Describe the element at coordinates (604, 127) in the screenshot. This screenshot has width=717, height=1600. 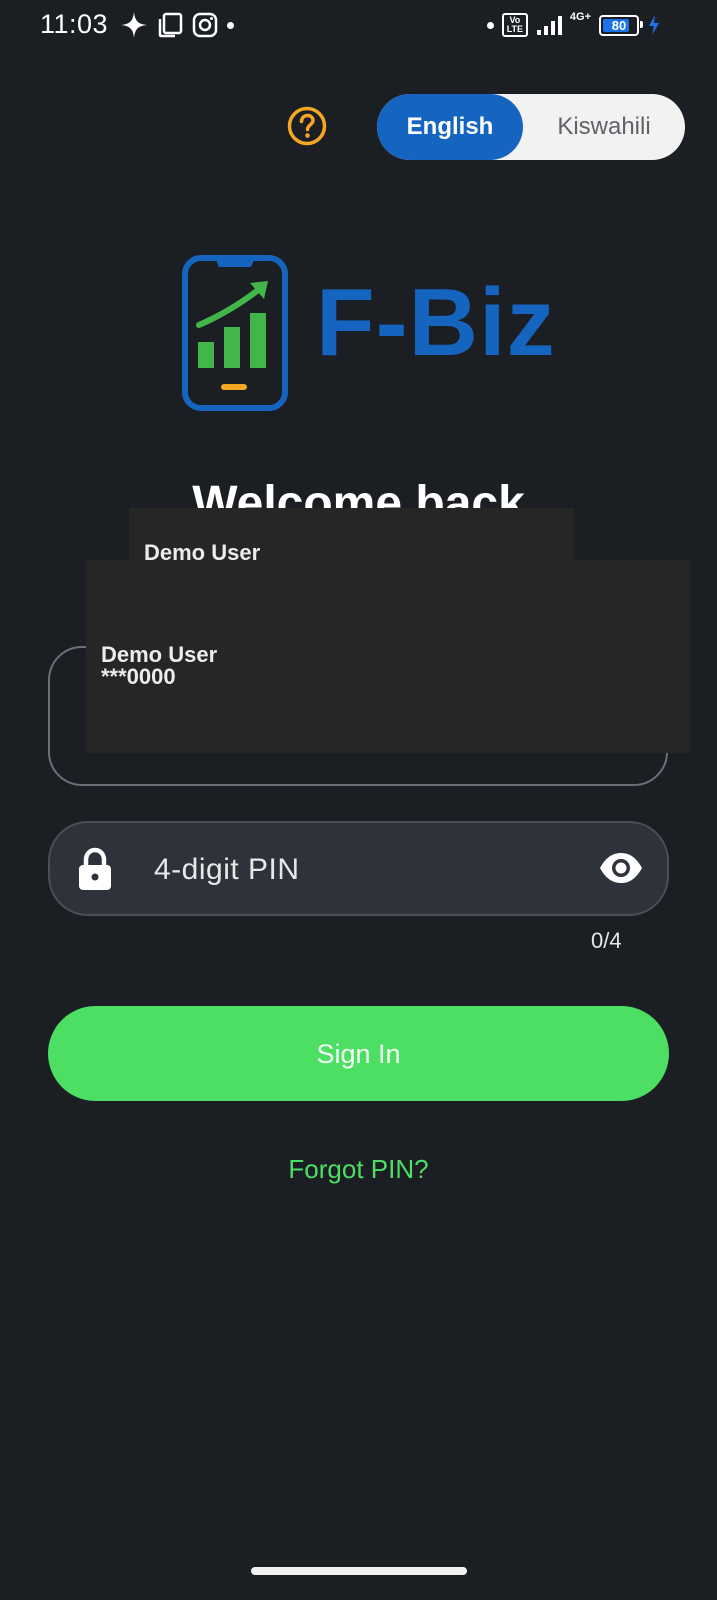
I see `language-option-kiswahili: Kiswahili` at that location.